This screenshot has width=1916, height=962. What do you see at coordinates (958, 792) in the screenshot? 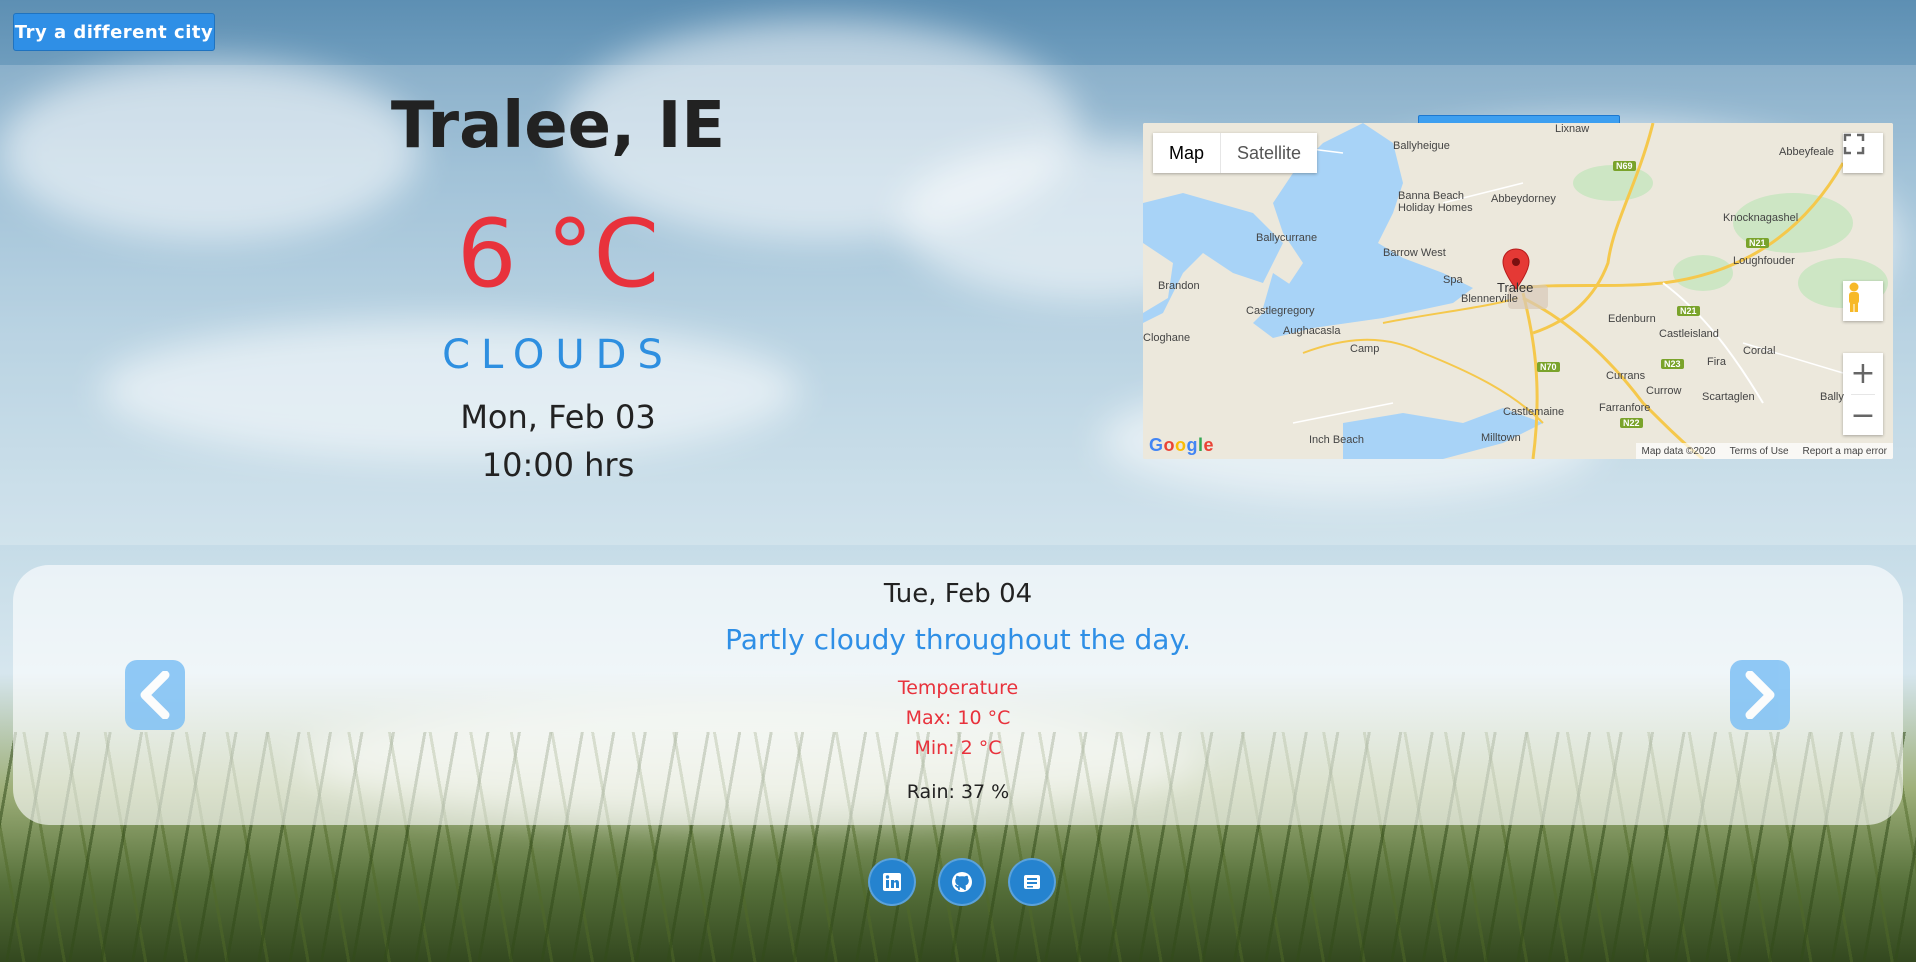
I see `forecast-rain: Rain: 37 %` at bounding box center [958, 792].